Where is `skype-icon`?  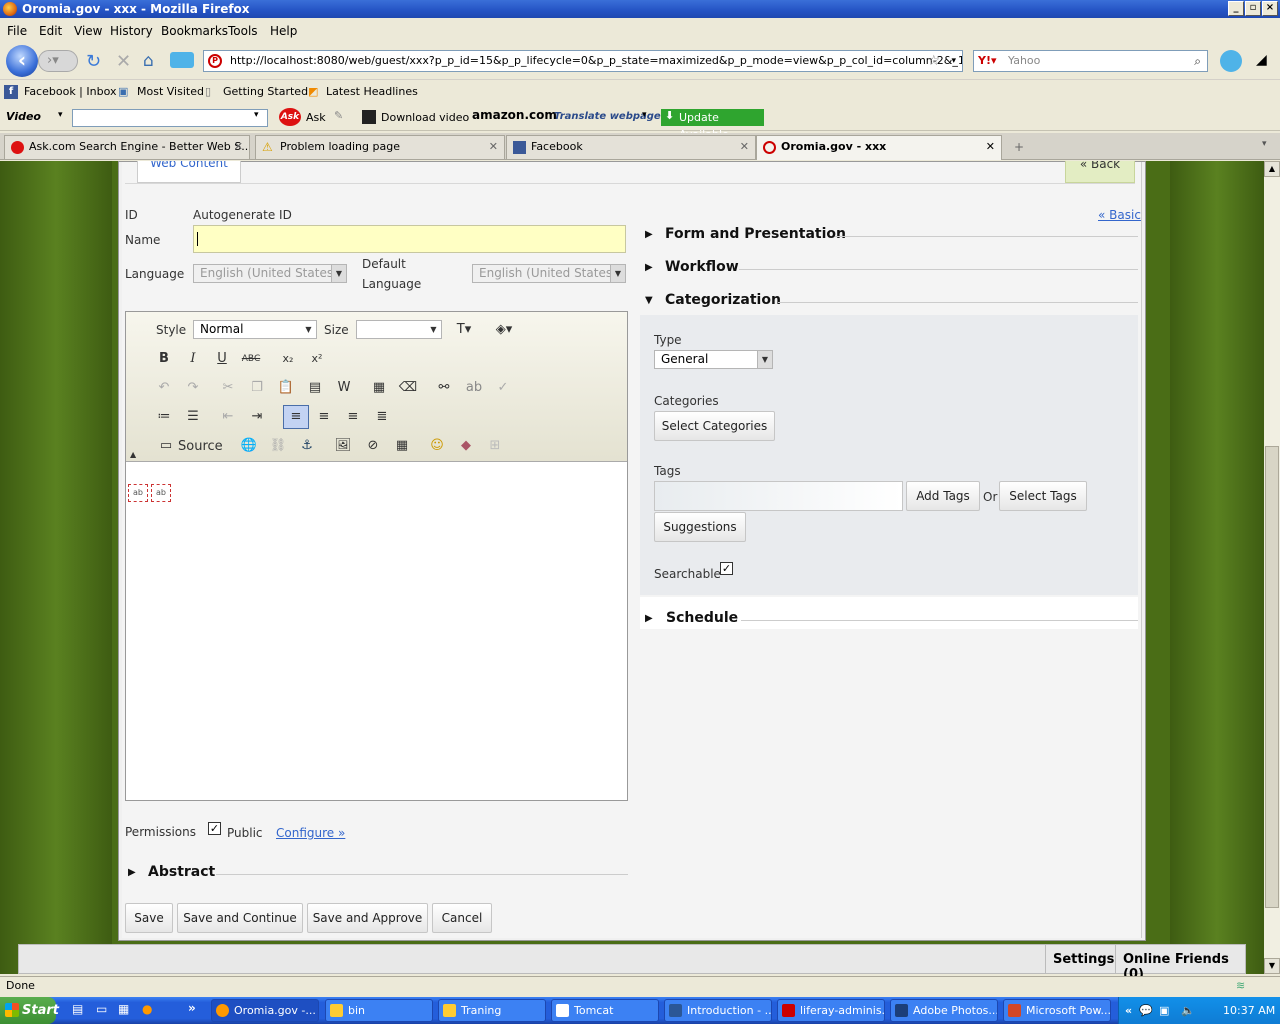 skype-icon is located at coordinates (1231, 61).